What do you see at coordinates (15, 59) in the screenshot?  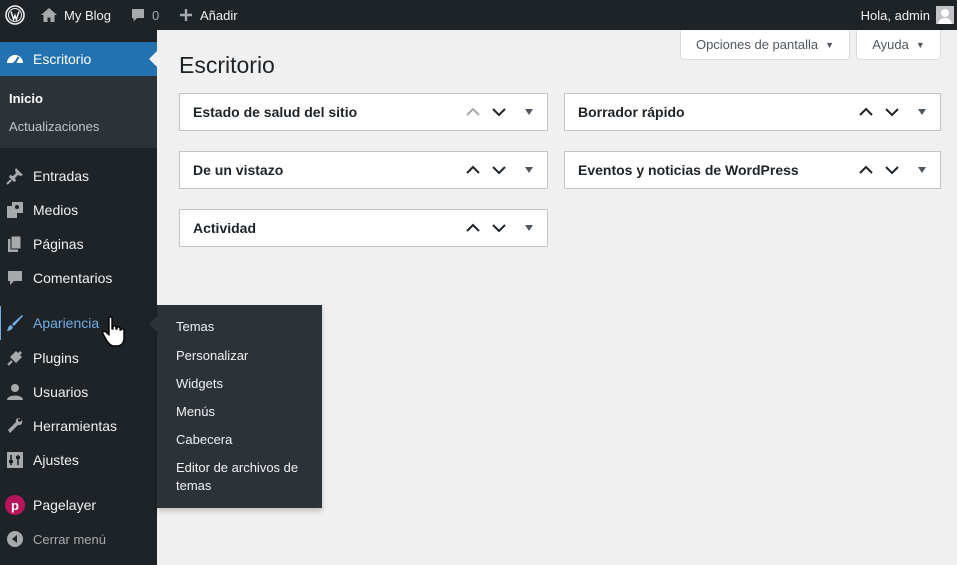 I see `dashboard-icon` at bounding box center [15, 59].